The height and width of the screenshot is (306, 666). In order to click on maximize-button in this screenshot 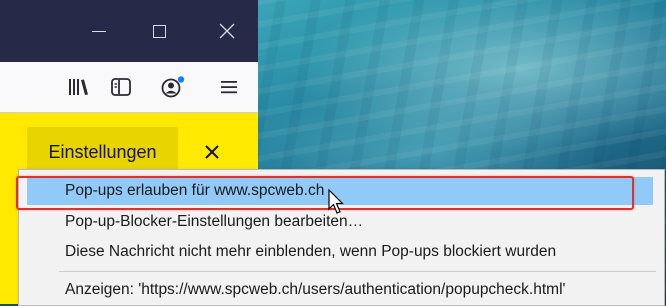, I will do `click(159, 31)`.